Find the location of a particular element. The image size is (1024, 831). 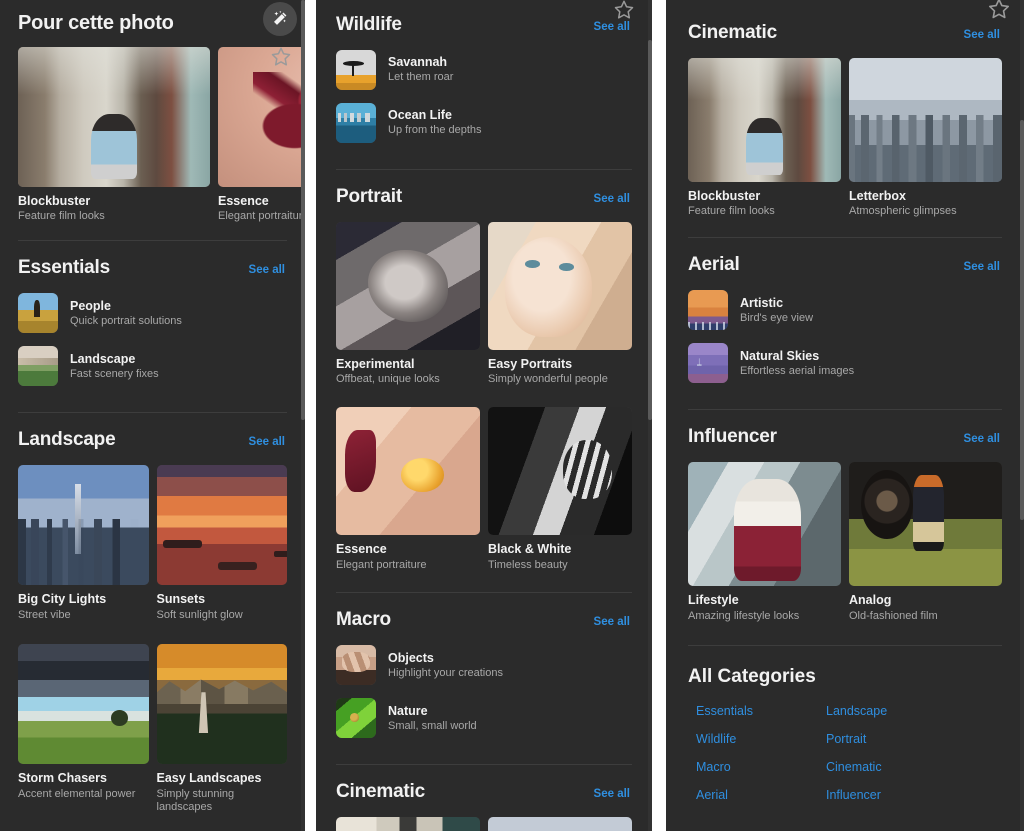

preset-desc: Old-fashioned film is located at coordinates (893, 615).